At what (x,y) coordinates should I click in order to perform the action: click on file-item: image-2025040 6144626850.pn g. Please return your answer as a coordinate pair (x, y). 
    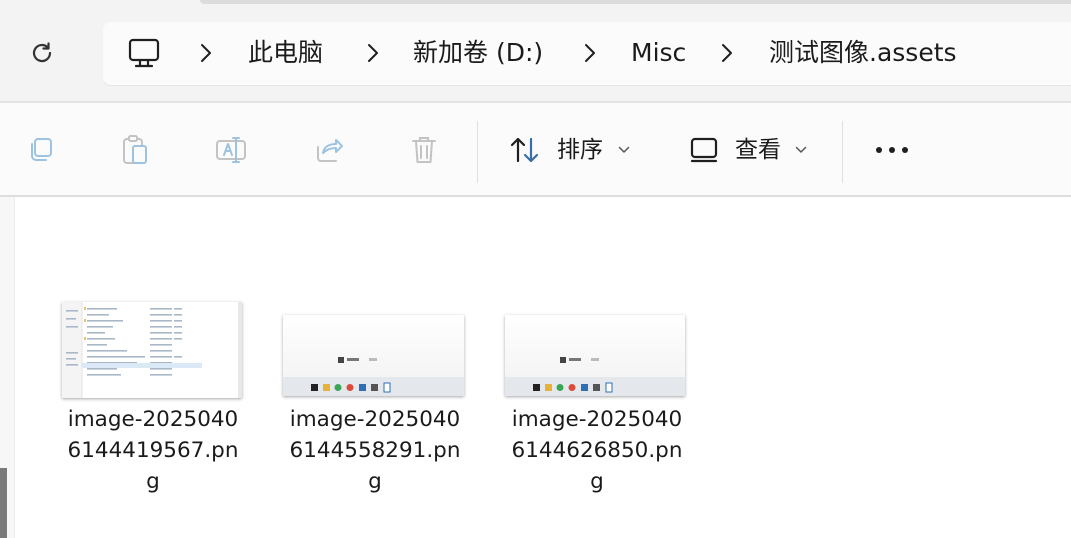
    Looking at the image, I should click on (597, 405).